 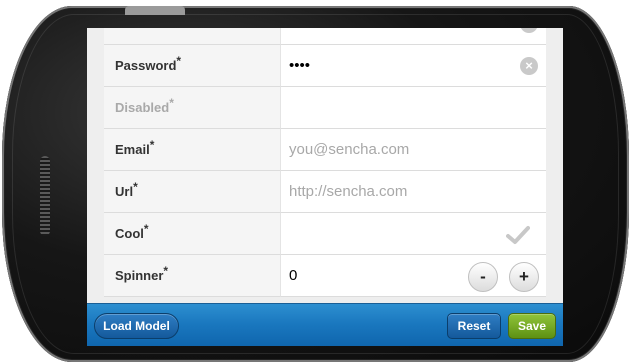 What do you see at coordinates (192, 276) in the screenshot?
I see `spinner-label: Spinner*` at bounding box center [192, 276].